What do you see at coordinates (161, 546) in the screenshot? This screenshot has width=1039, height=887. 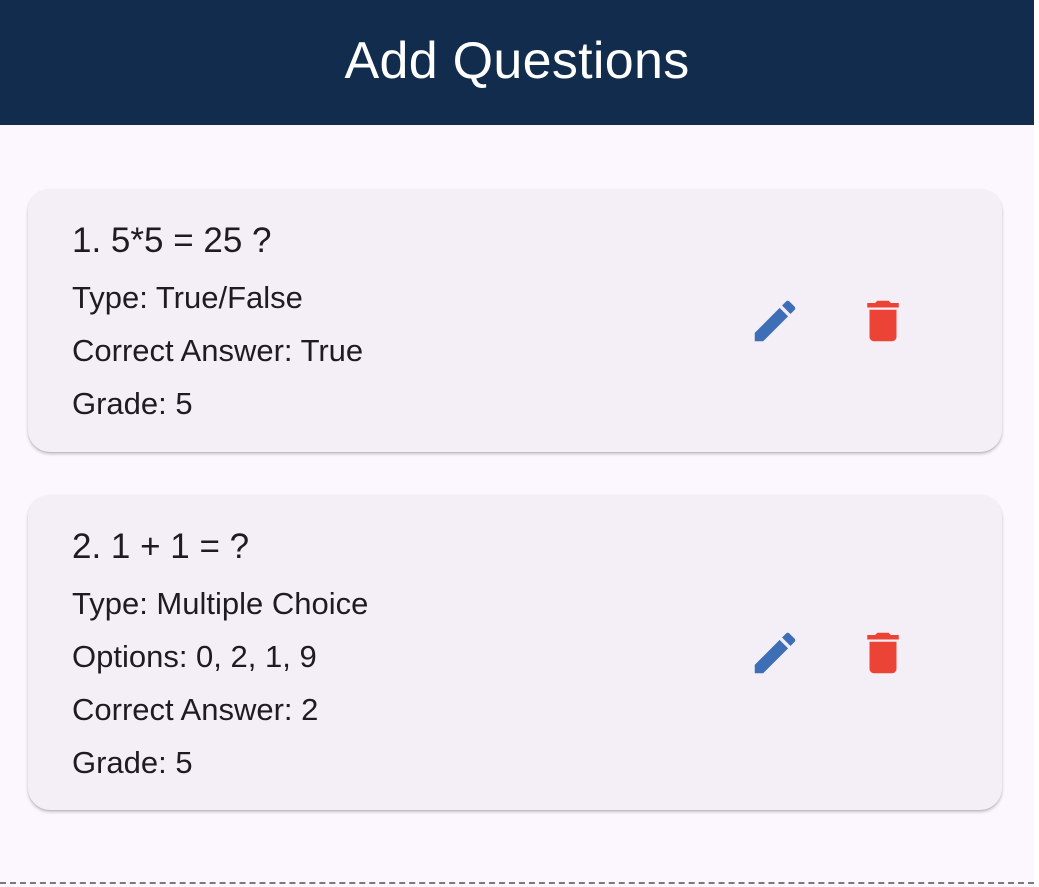 I see `question-title: 2. 1 + 1 = ?` at bounding box center [161, 546].